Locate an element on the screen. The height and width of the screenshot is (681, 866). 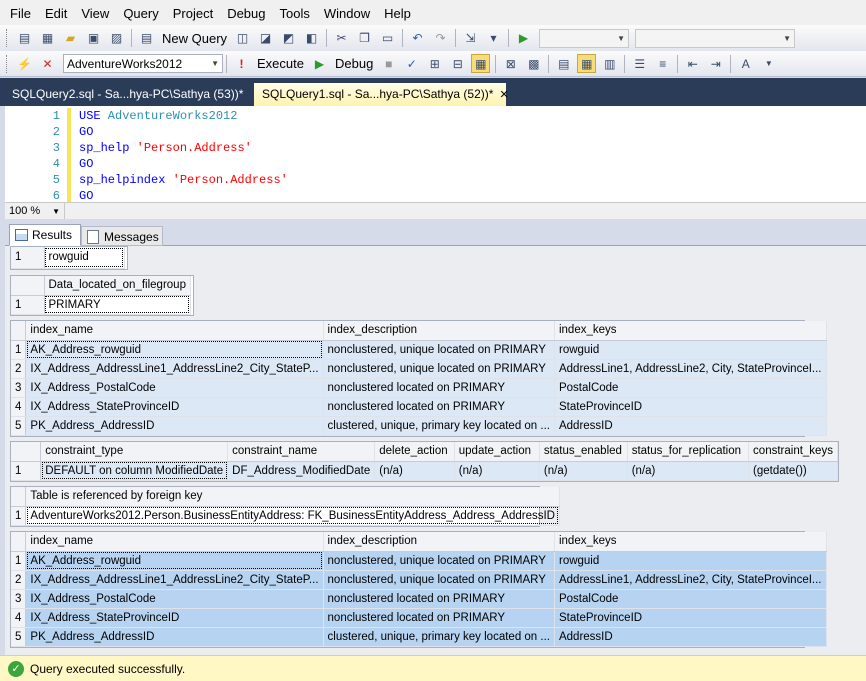
table-row: 1 rowguid is located at coordinates (68, 258).